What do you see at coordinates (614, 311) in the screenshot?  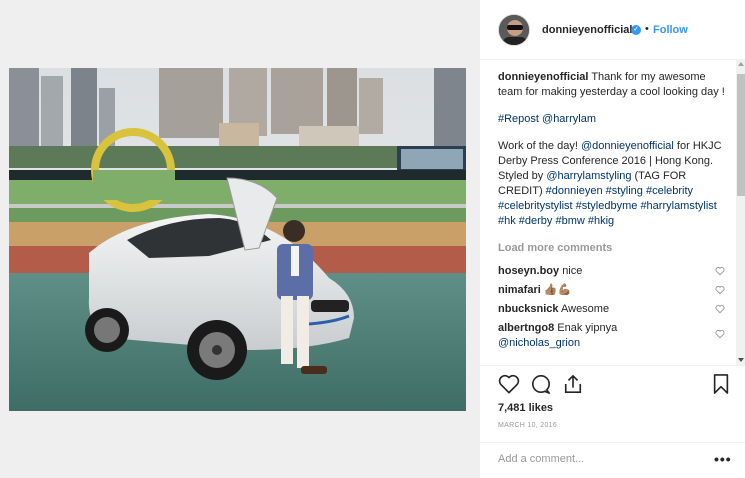 I see `comment-row: nbucksnick Awesome` at bounding box center [614, 311].